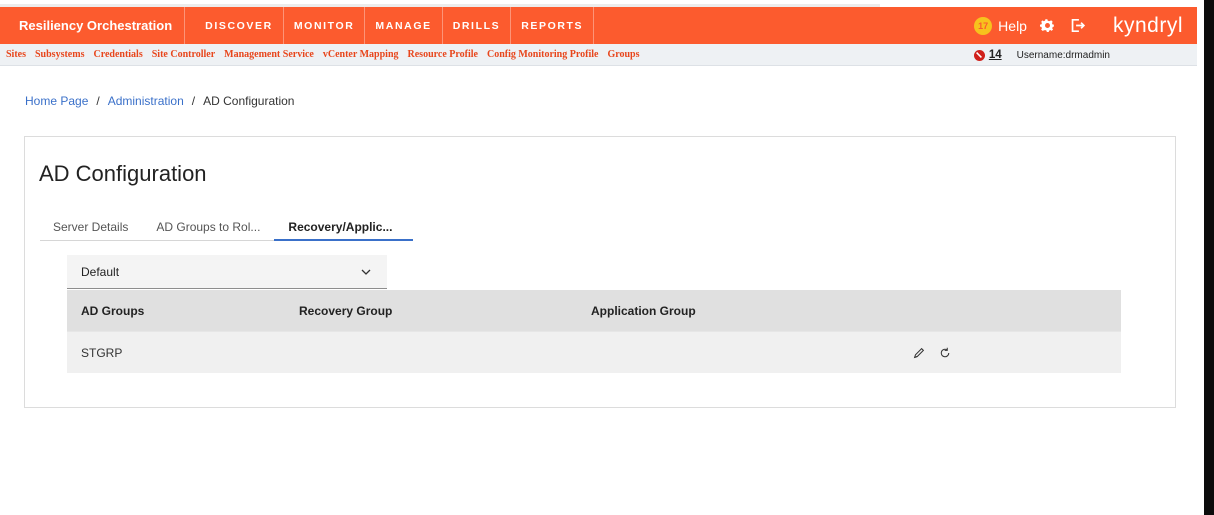  I want to click on gear-icon, so click(1048, 26).